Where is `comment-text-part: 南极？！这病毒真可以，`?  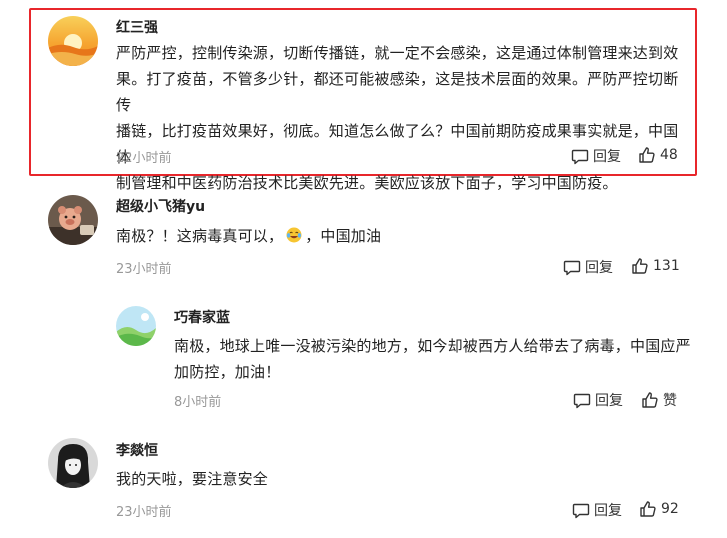 comment-text-part: 南极？！这病毒真可以， is located at coordinates (200, 236).